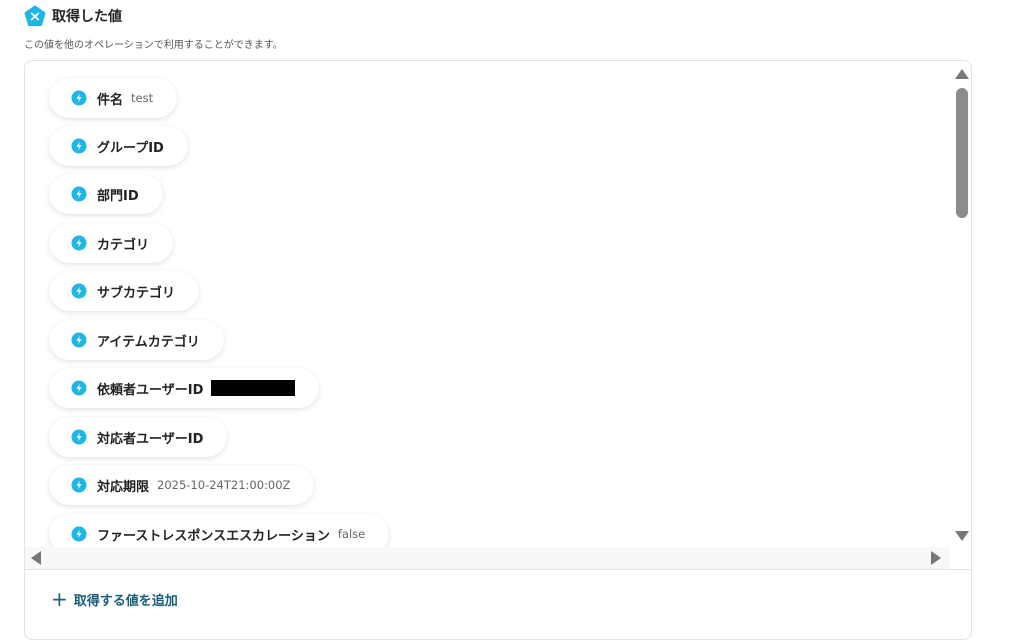 The height and width of the screenshot is (640, 1012). Describe the element at coordinates (148, 342) in the screenshot. I see `item-label: アイテムカテゴリ` at that location.